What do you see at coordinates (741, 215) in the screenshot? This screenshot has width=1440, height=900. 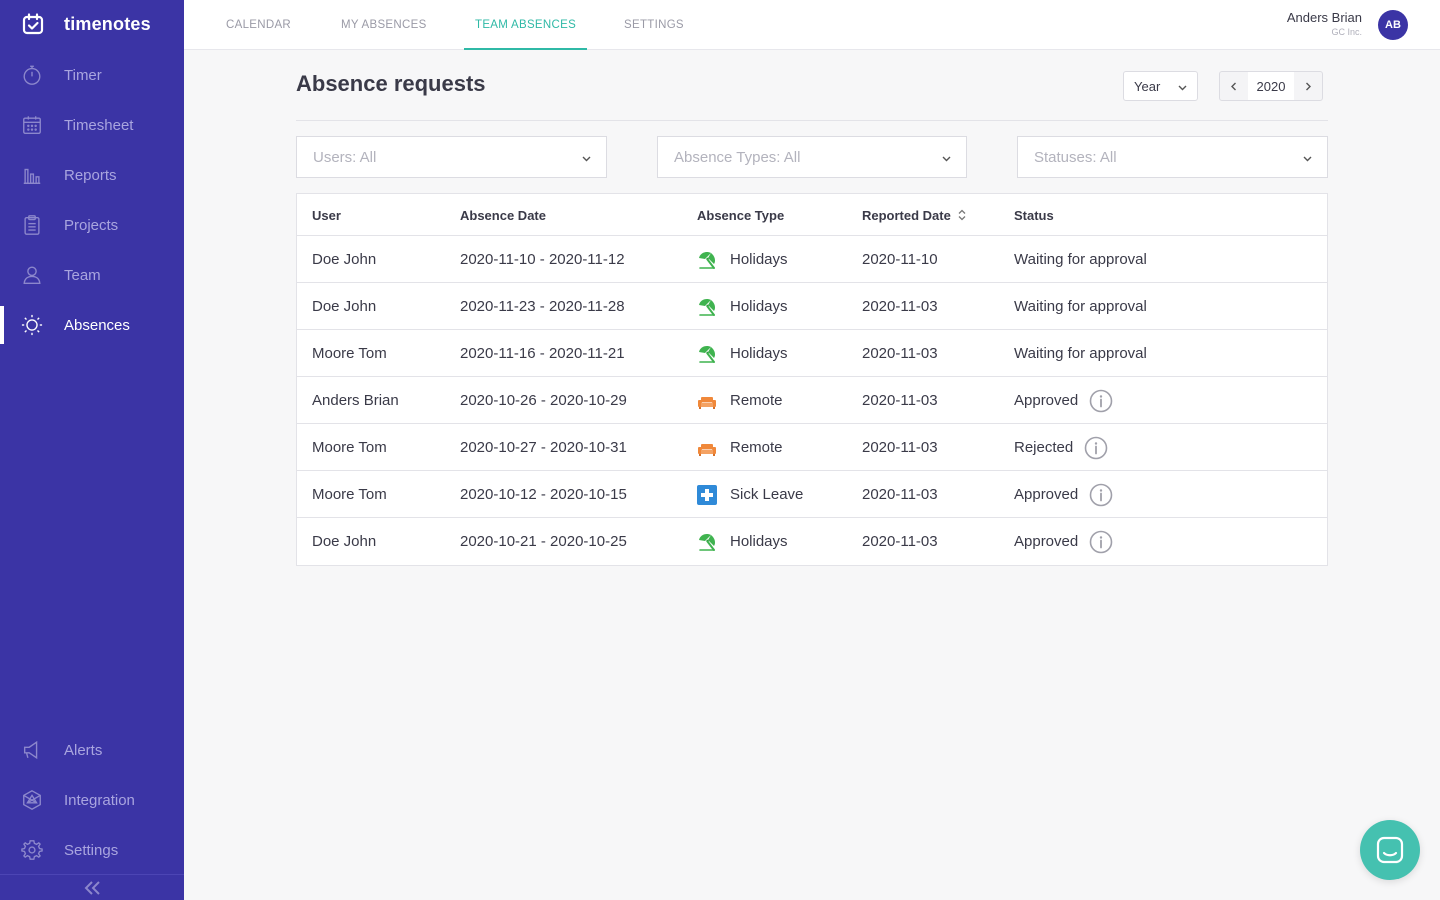 I see `column-header-absence-type: Absence Type` at bounding box center [741, 215].